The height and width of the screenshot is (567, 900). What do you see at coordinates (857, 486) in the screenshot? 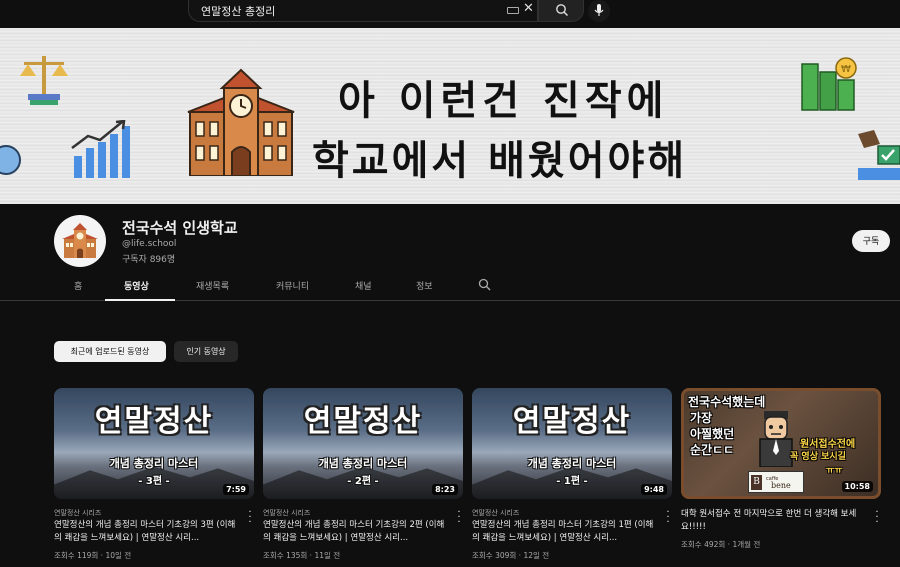
I see `video-duration: 10:58` at bounding box center [857, 486].